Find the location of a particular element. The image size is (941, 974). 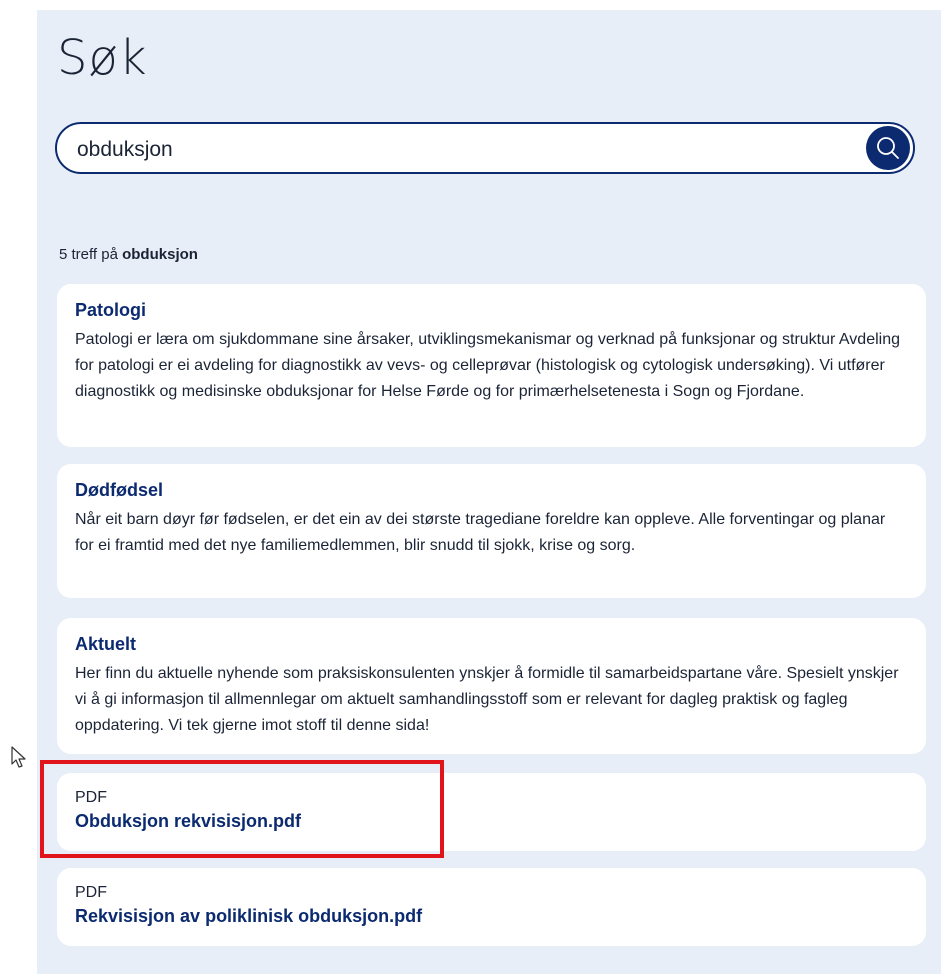

search-button is located at coordinates (888, 148).